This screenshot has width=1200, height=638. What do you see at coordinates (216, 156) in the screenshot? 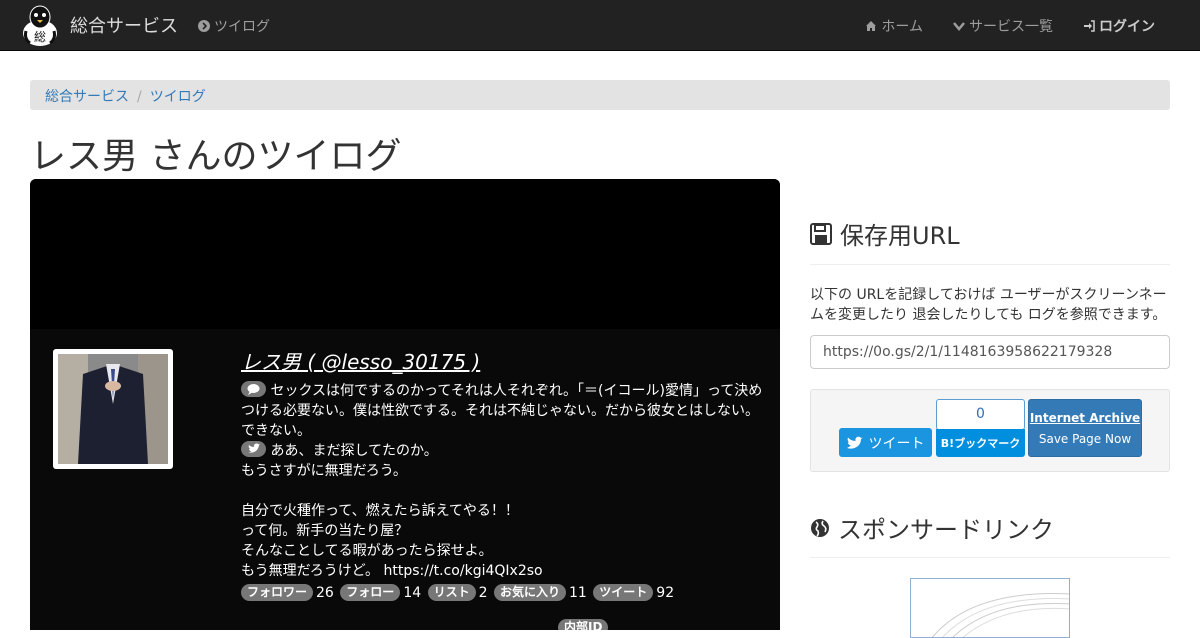
I see `page-title: レス男 さんのツイログ` at bounding box center [216, 156].